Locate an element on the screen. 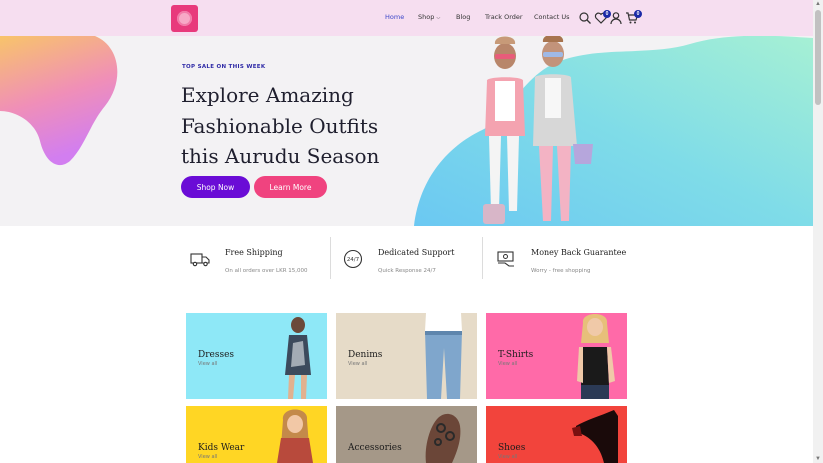  category-card-dresses: Dresses View all is located at coordinates (256, 356).